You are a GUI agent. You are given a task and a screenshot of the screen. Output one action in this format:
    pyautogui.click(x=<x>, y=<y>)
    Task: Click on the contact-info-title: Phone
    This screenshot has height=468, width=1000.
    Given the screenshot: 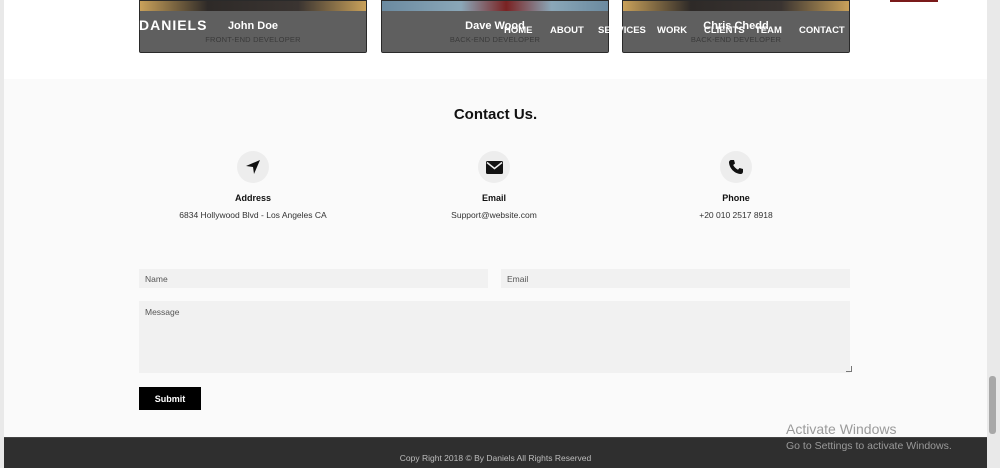 What is the action you would take?
    pyautogui.click(x=736, y=198)
    